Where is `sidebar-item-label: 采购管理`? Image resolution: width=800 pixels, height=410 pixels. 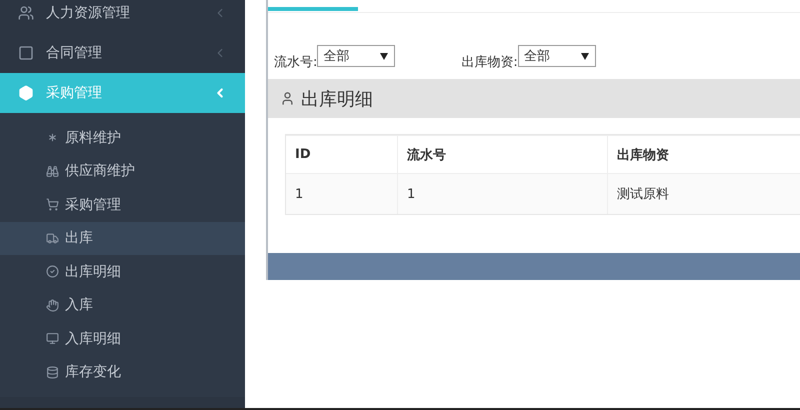 sidebar-item-label: 采购管理 is located at coordinates (74, 93).